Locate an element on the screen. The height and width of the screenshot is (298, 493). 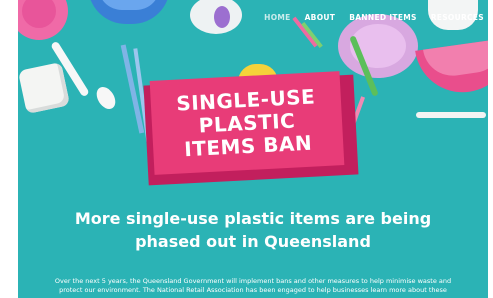
nav-banned-items-link: BANNED ITEMS is located at coordinates (383, 17).